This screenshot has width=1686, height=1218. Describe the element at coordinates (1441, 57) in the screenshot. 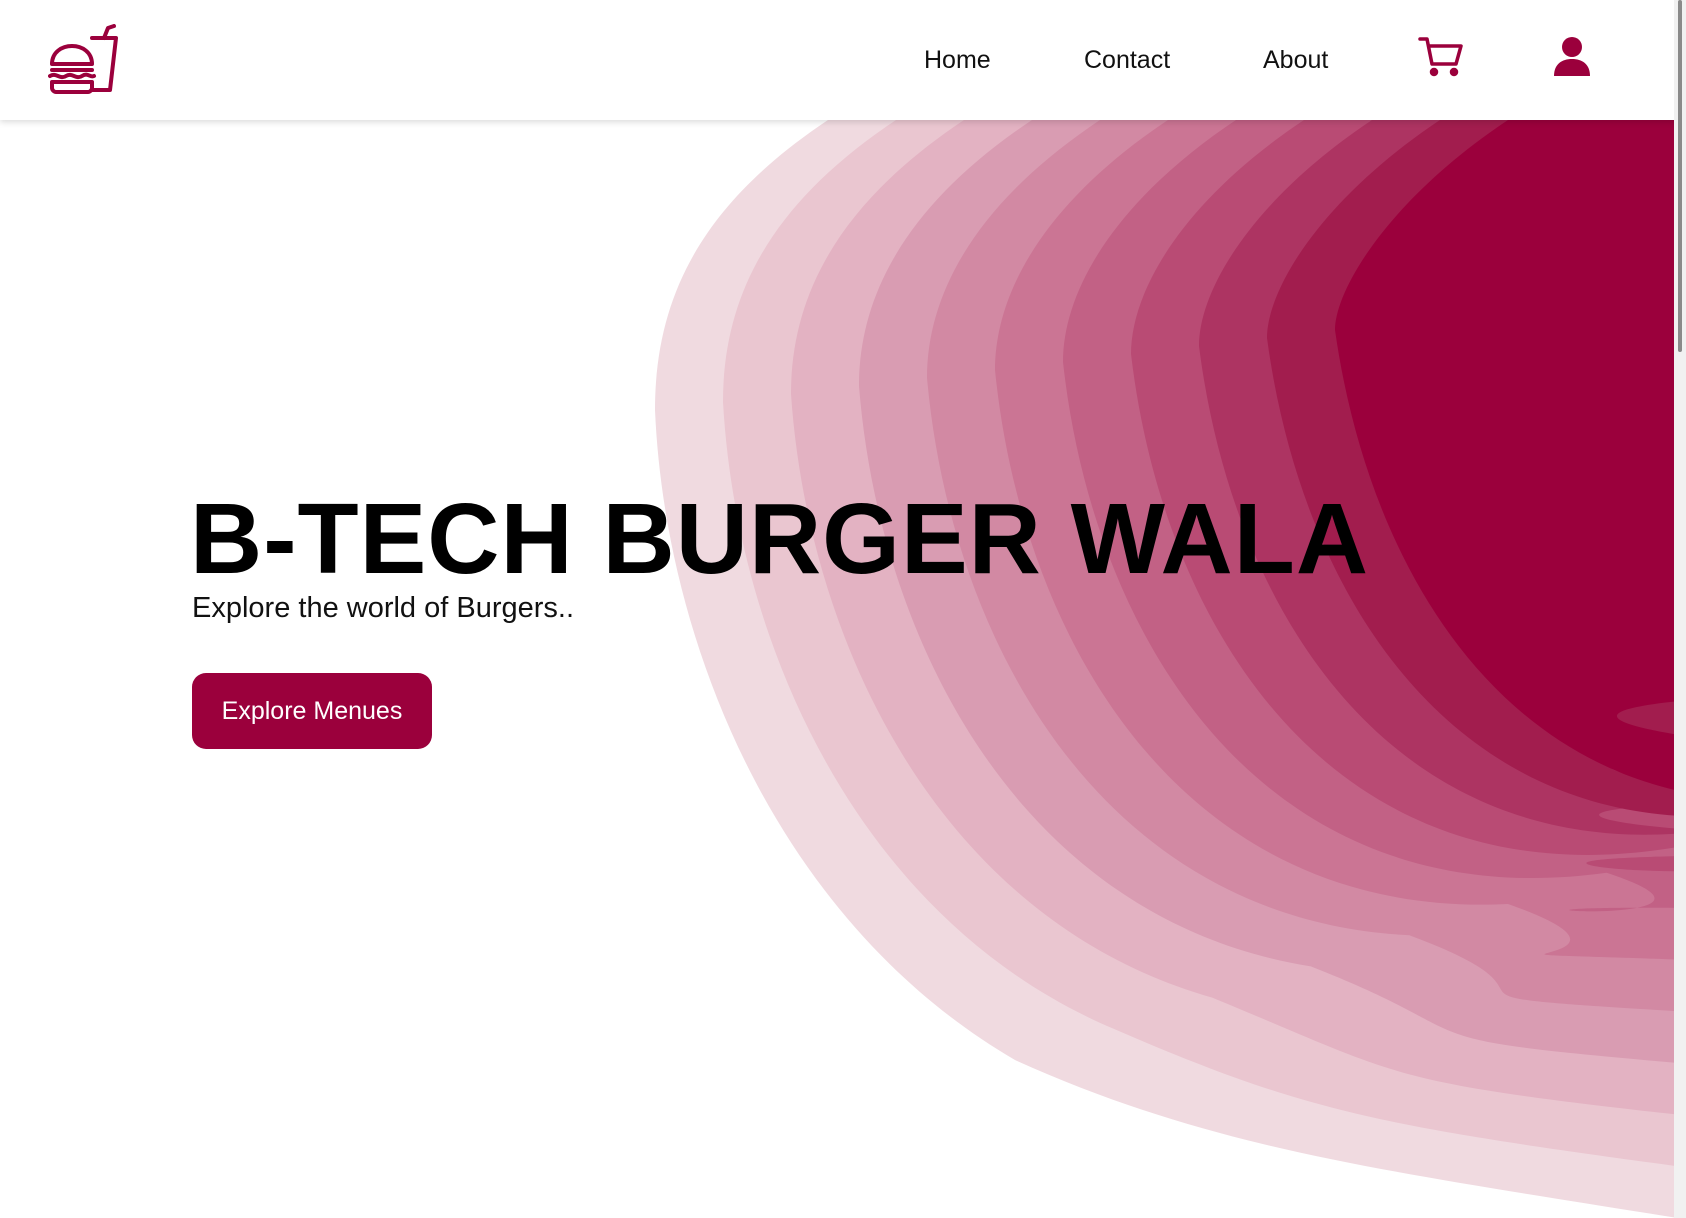

I see `shopping-cart-icon` at that location.